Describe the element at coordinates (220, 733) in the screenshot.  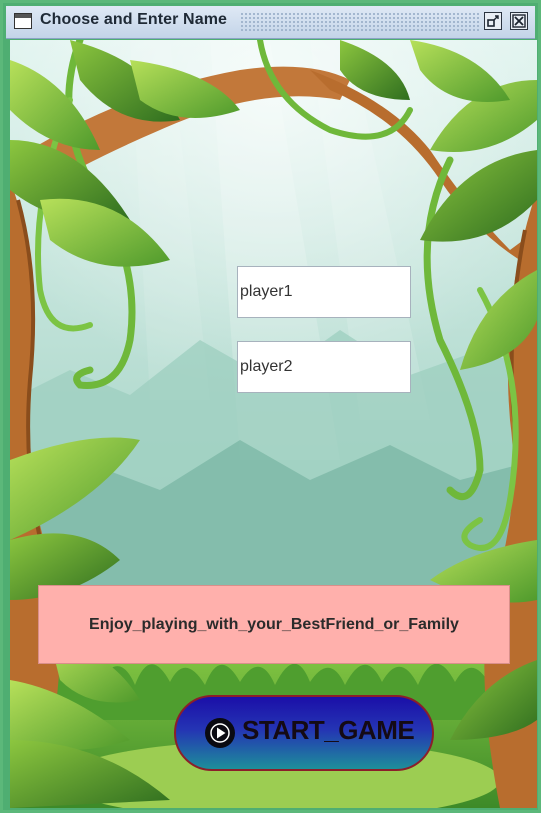
I see `play-circle-icon` at that location.